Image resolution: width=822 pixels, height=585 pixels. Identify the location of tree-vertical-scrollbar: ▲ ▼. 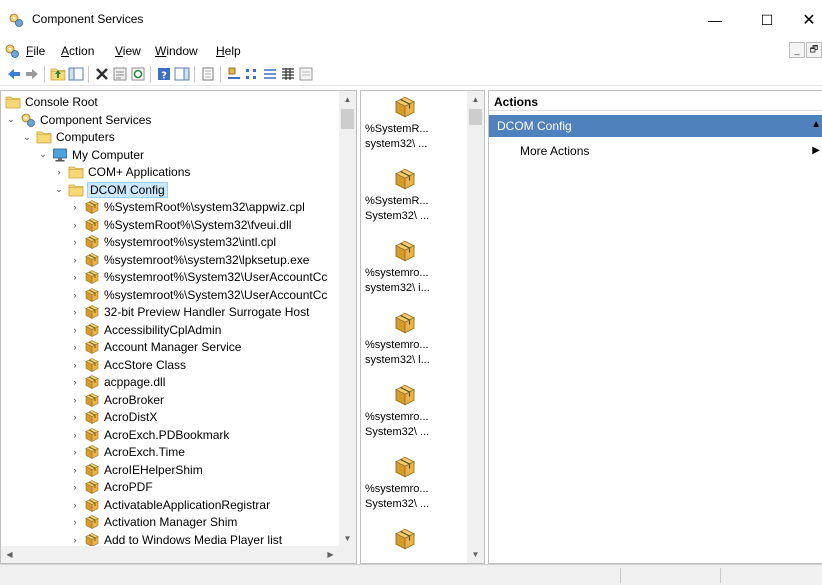
(347, 319).